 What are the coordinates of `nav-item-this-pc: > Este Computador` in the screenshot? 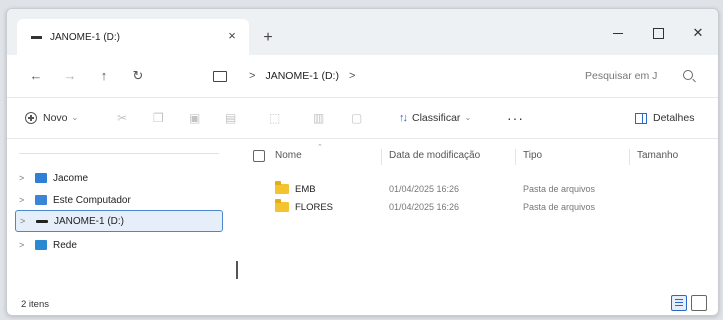 It's located at (118, 200).